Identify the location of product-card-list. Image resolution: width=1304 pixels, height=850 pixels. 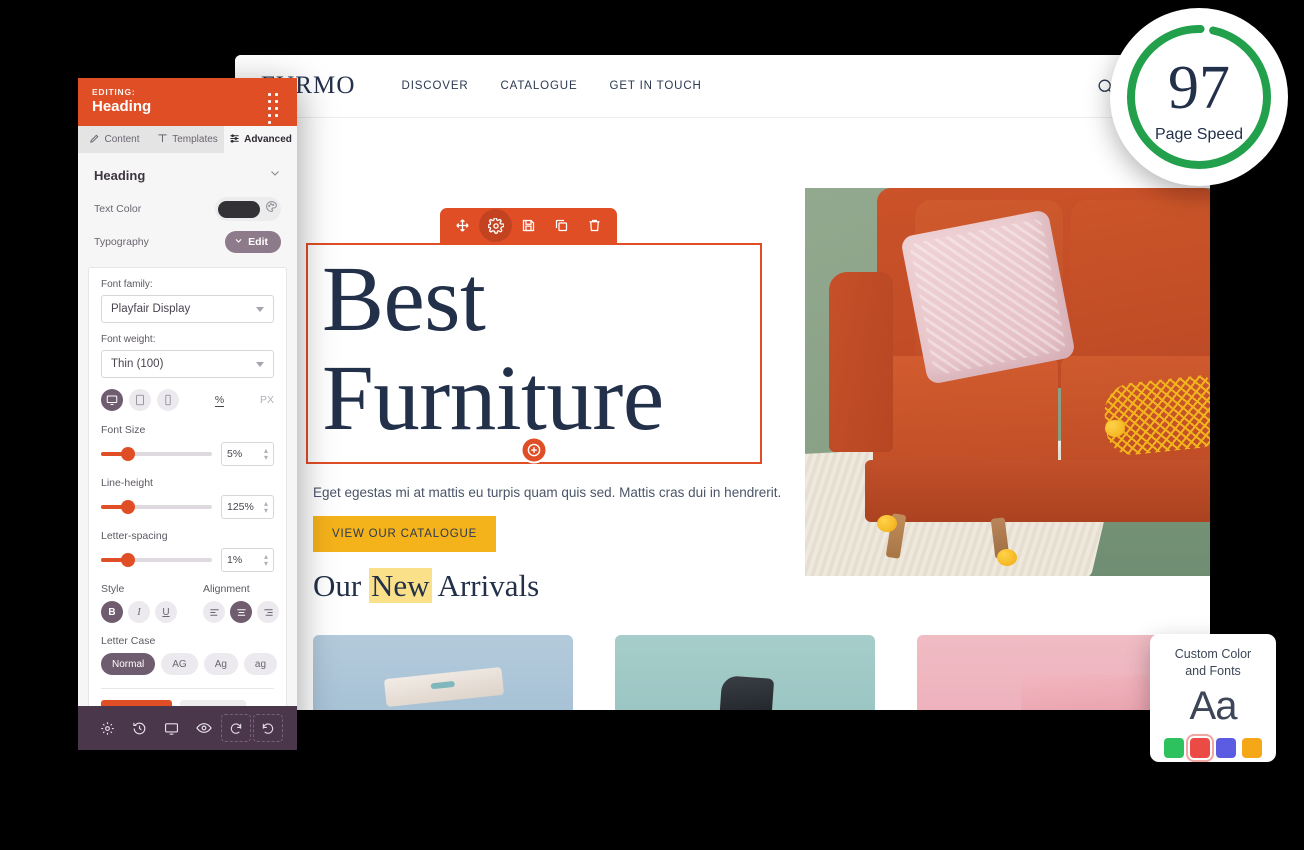
(745, 672).